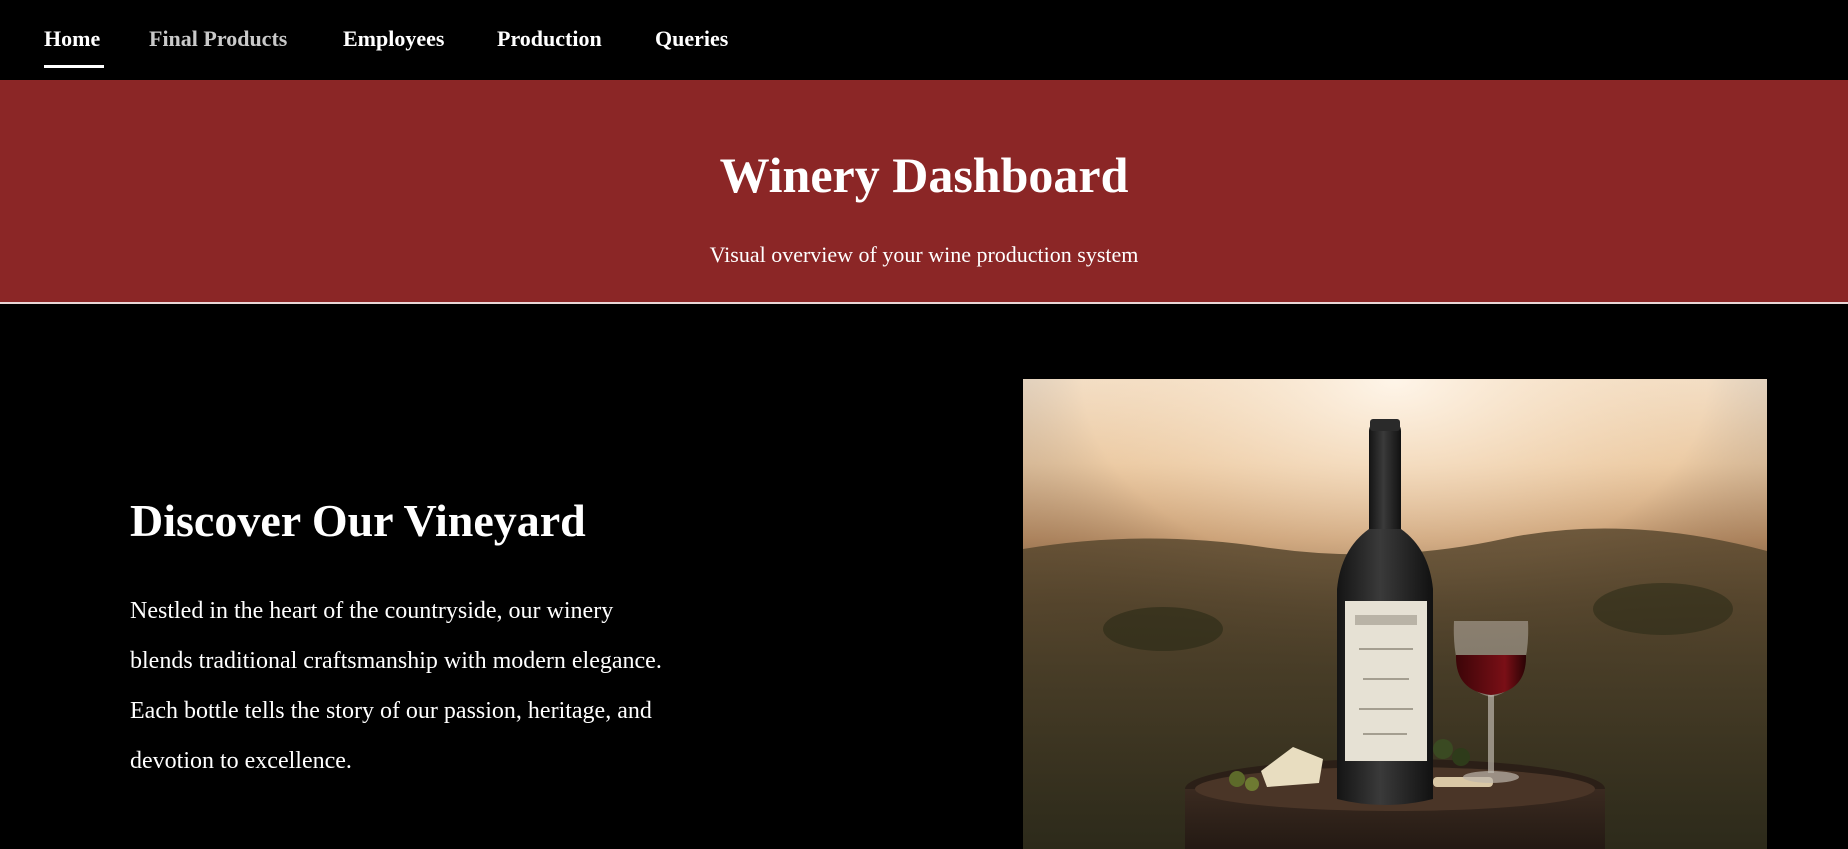  Describe the element at coordinates (549, 39) in the screenshot. I see `nav-production: Production` at that location.